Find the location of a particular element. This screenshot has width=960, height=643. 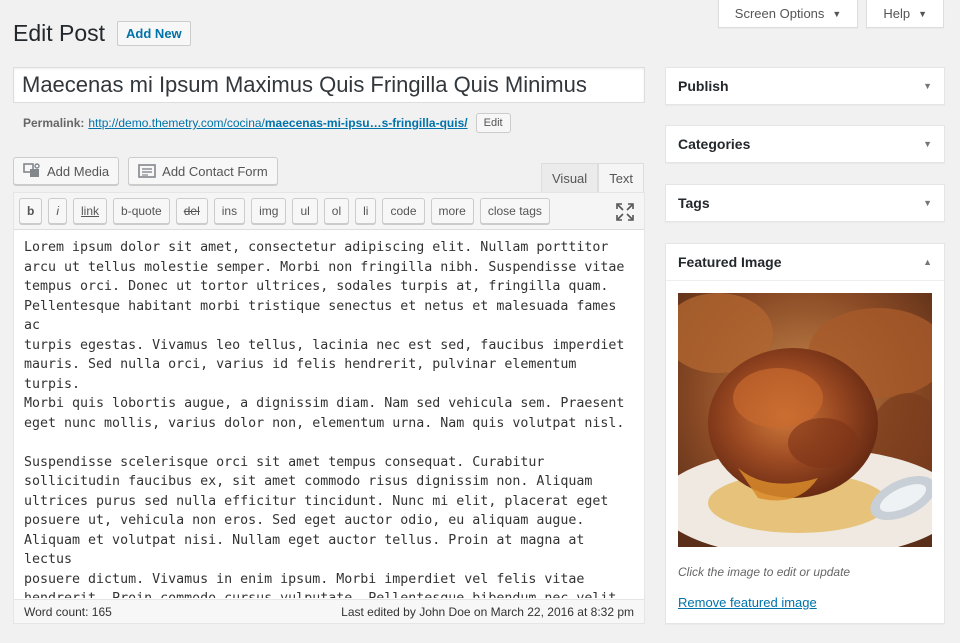

qt-italic-button: i is located at coordinates (58, 211).